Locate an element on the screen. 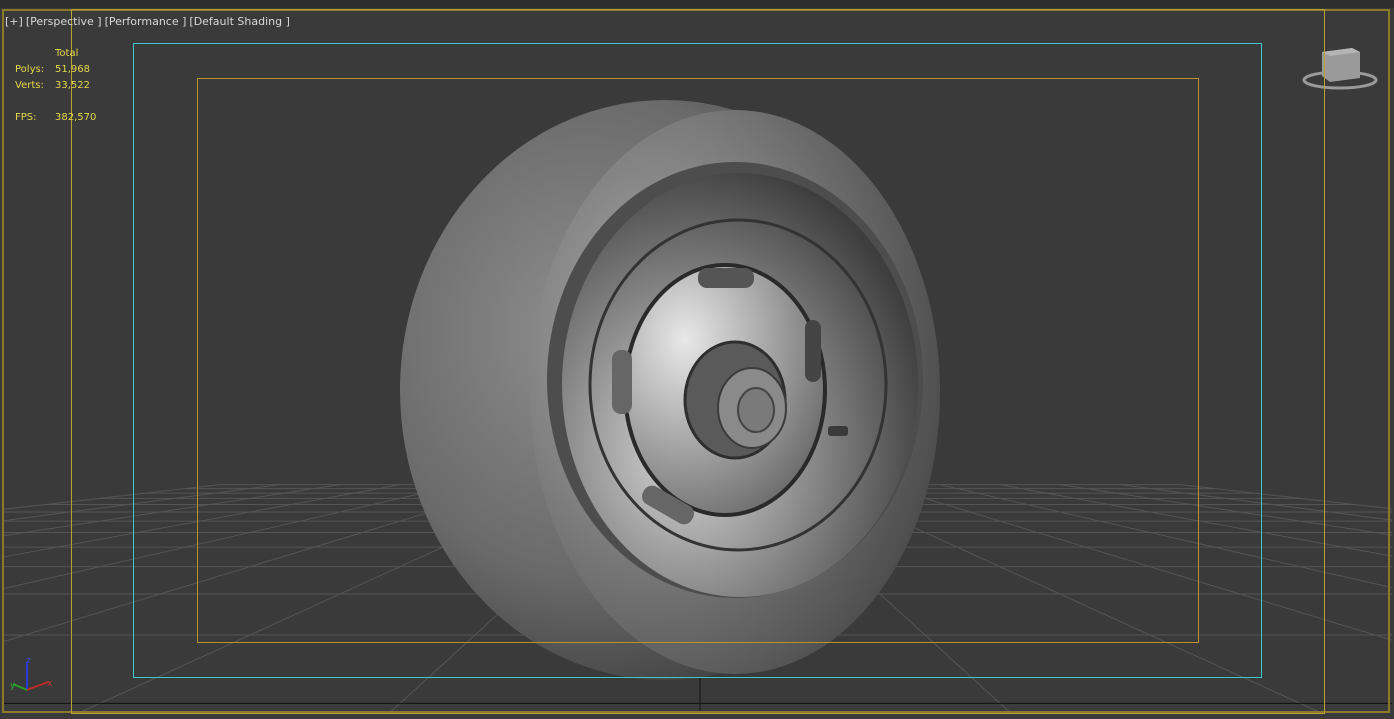  stats-polys-value: 51,968 is located at coordinates (72, 69).